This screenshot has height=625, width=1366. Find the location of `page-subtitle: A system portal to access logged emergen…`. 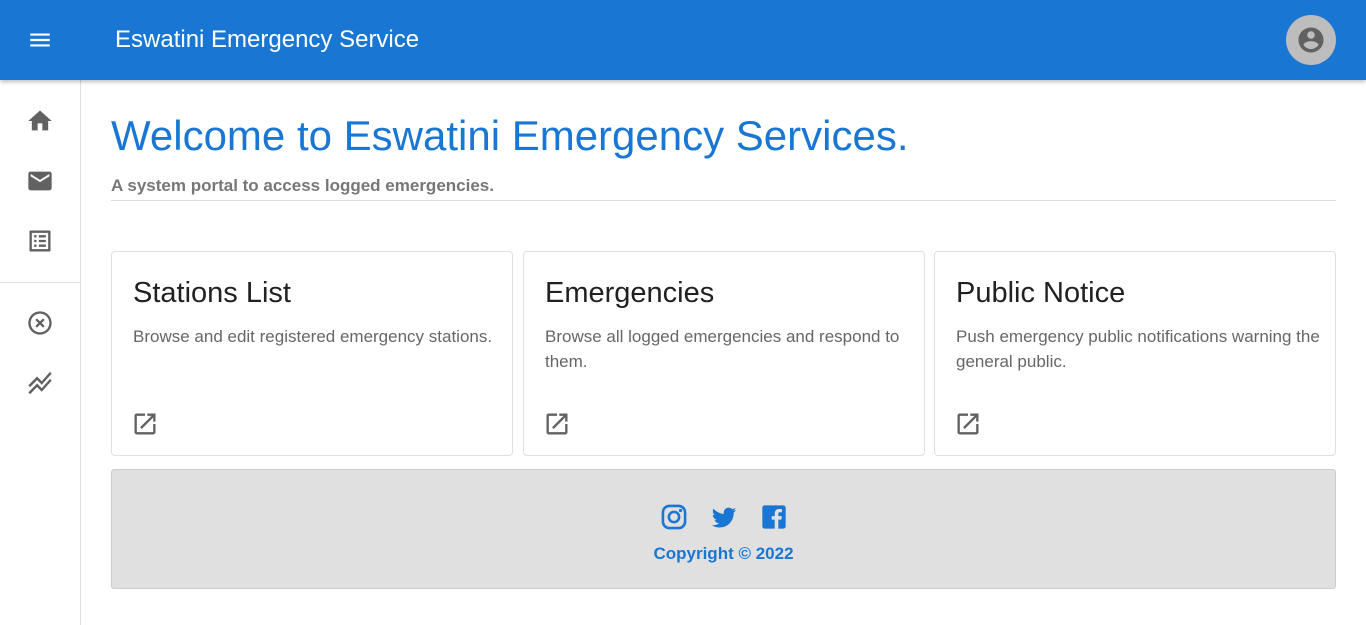

page-subtitle: A system portal to access logged emergen… is located at coordinates (302, 185).